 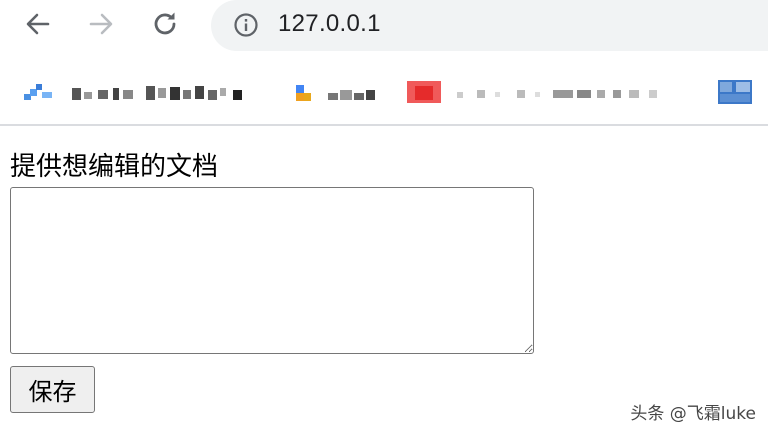 I want to click on browser-toolbar: 127.0.0.1, so click(x=384, y=25).